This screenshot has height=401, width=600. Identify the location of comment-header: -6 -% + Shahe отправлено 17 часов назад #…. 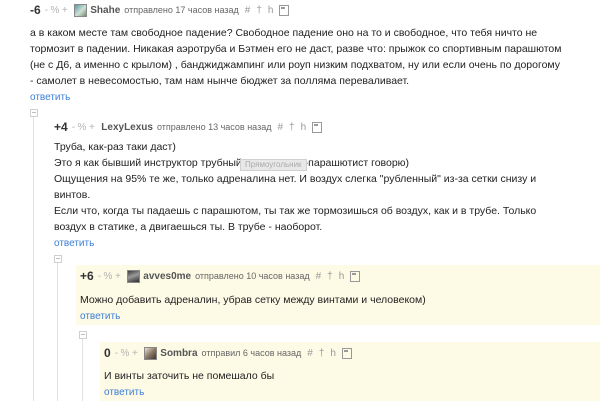
(312, 10).